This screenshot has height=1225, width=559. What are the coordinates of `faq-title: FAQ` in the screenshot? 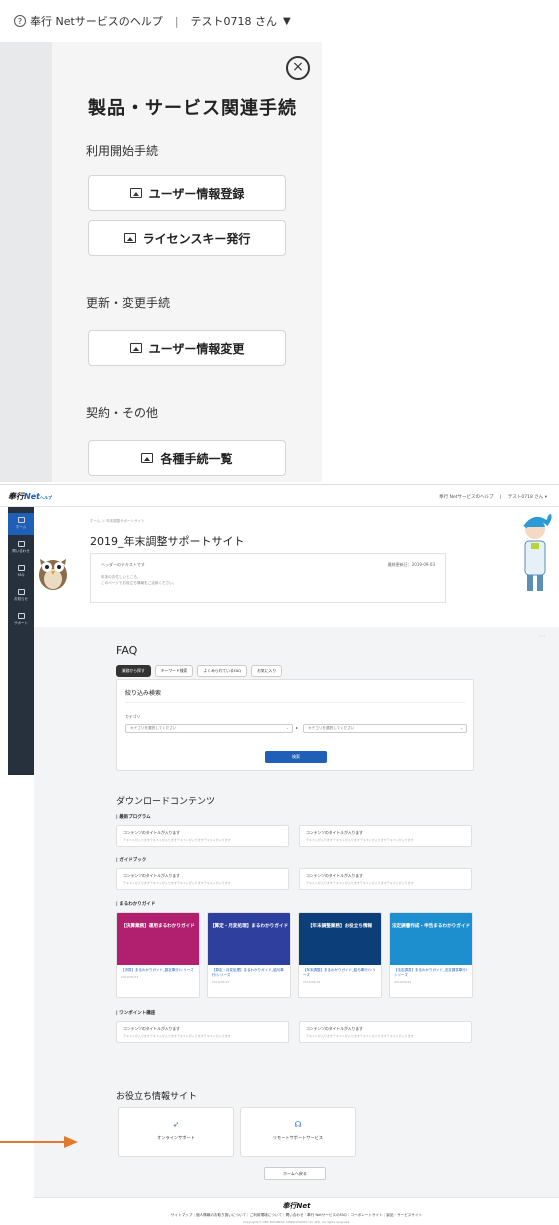 It's located at (127, 650).